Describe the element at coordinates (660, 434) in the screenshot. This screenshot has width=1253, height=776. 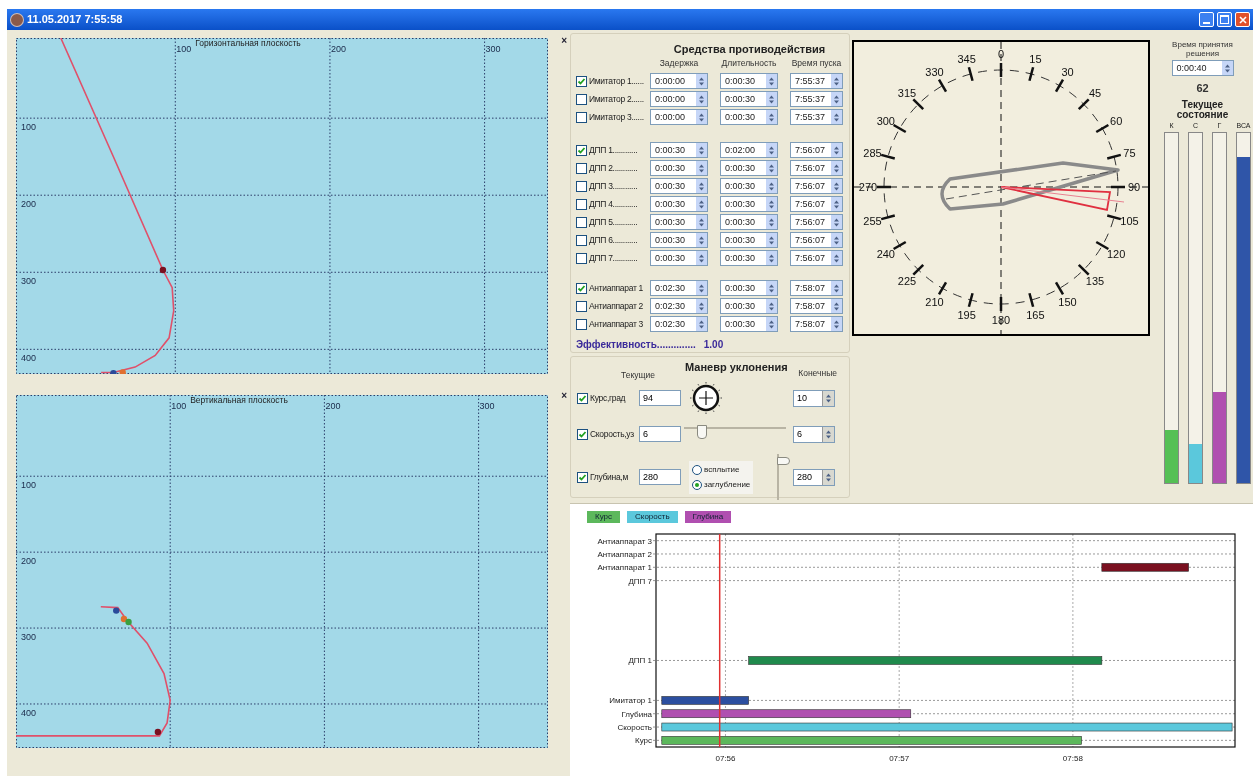
I see `current-value-field: 6` at that location.